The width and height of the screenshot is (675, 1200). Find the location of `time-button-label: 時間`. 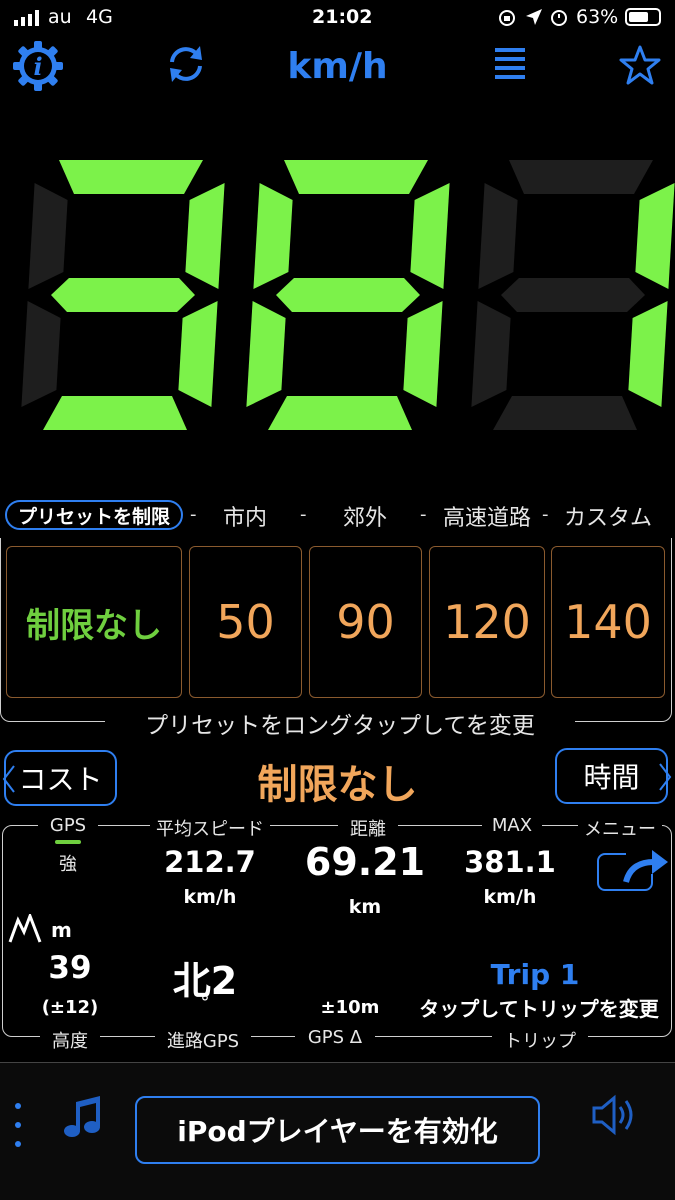

time-button-label: 時間 is located at coordinates (611, 777).